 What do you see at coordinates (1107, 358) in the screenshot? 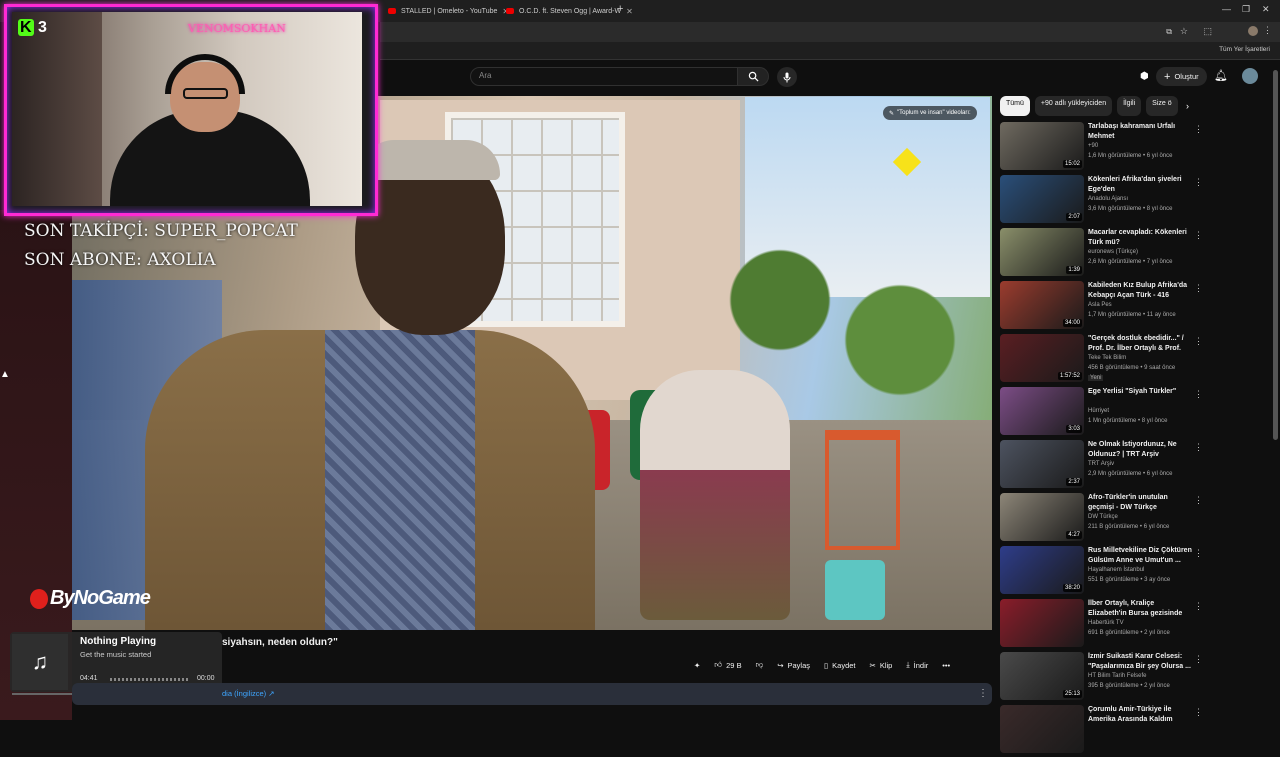
I see `recommendation-channel: Teke Tek Bilim` at bounding box center [1107, 358].